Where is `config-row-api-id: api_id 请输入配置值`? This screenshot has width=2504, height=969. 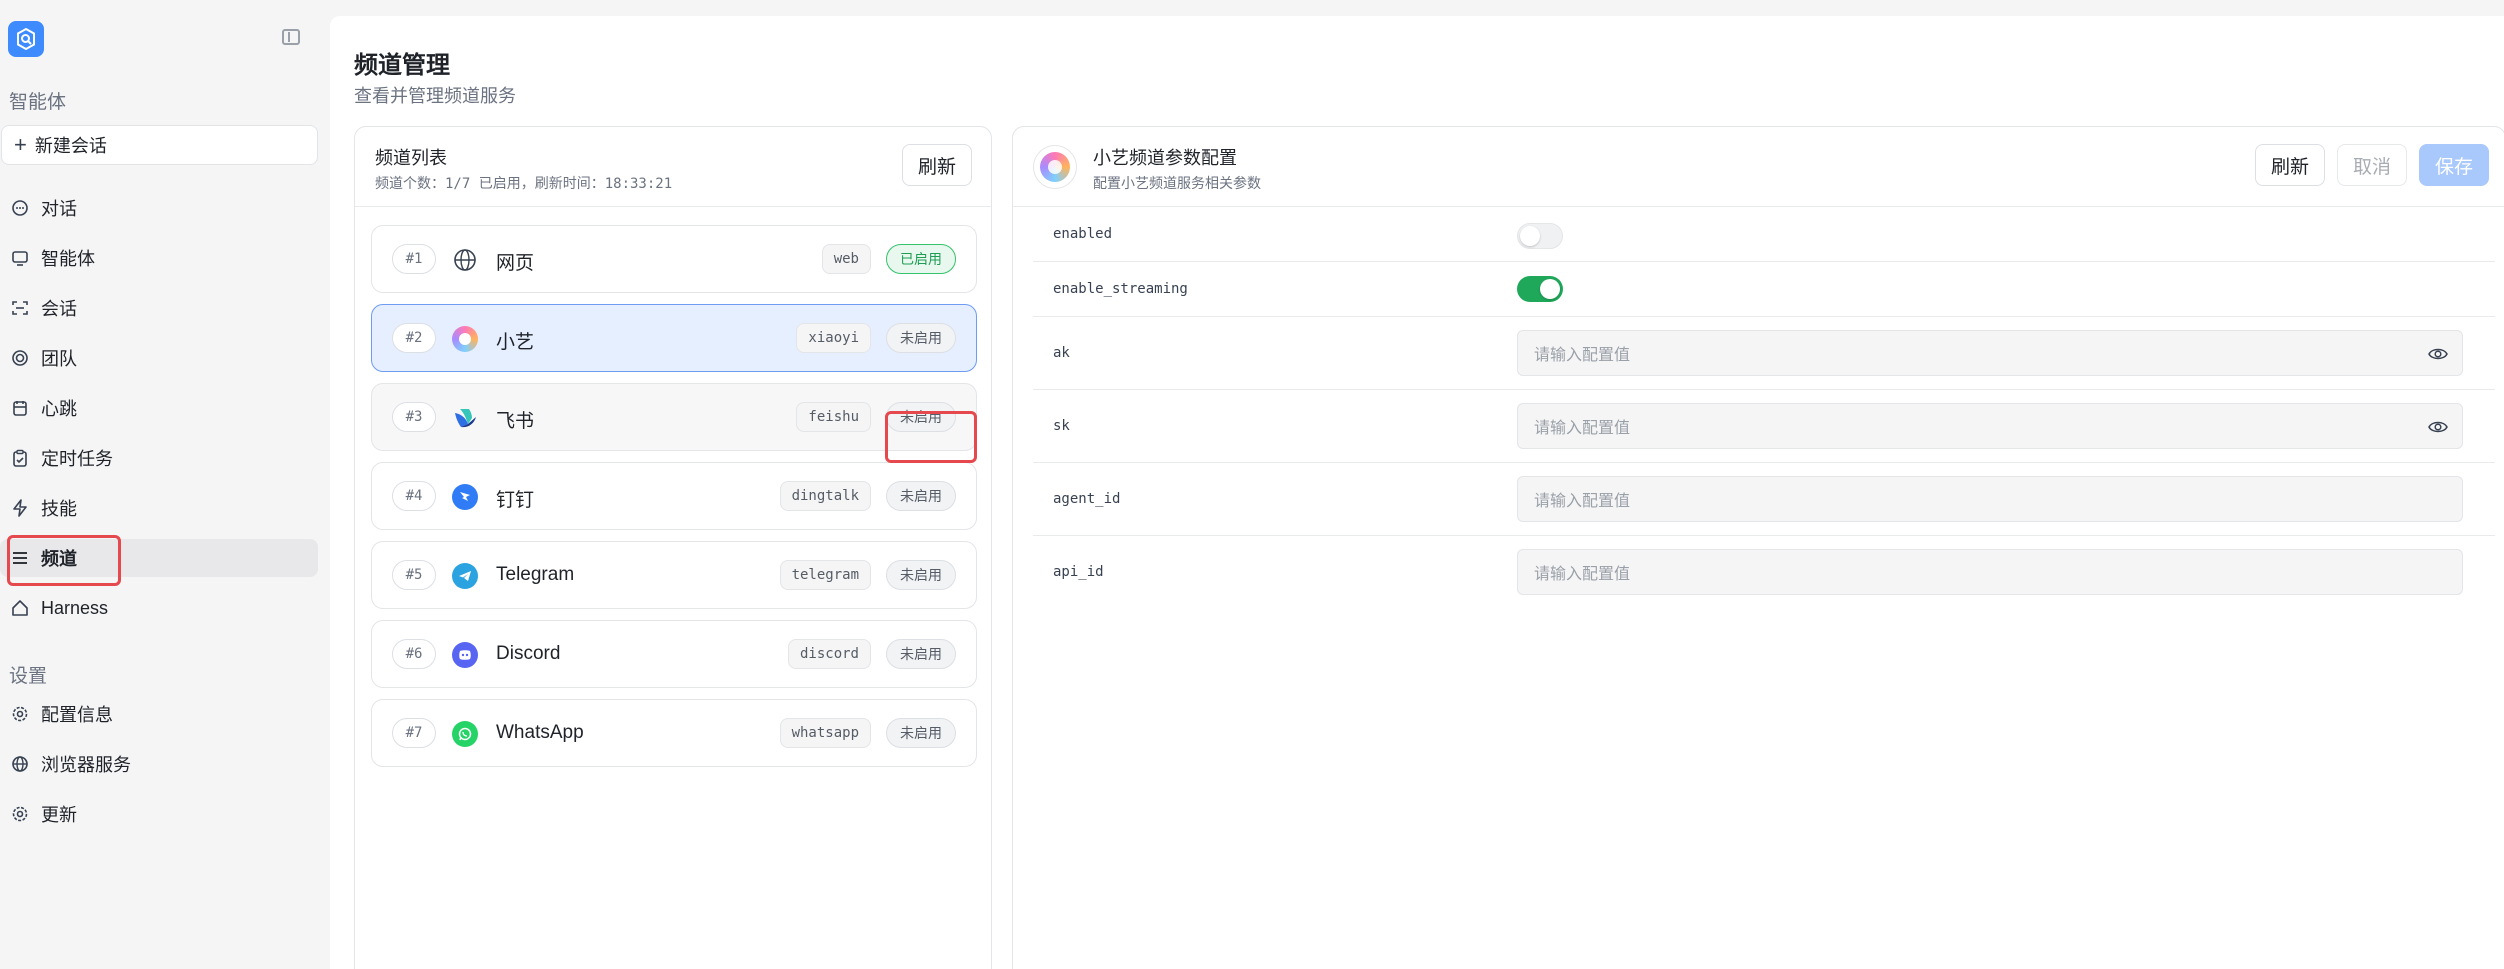
config-row-api-id: api_id 请输入配置值 is located at coordinates (1764, 572).